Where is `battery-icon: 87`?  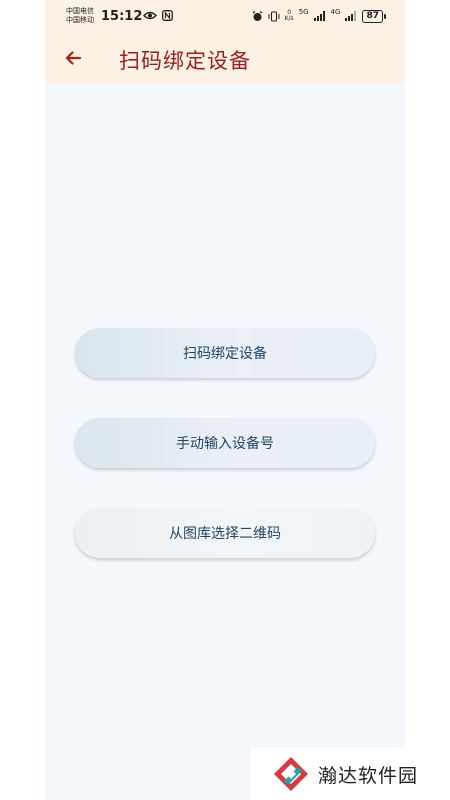
battery-icon: 87 is located at coordinates (374, 16).